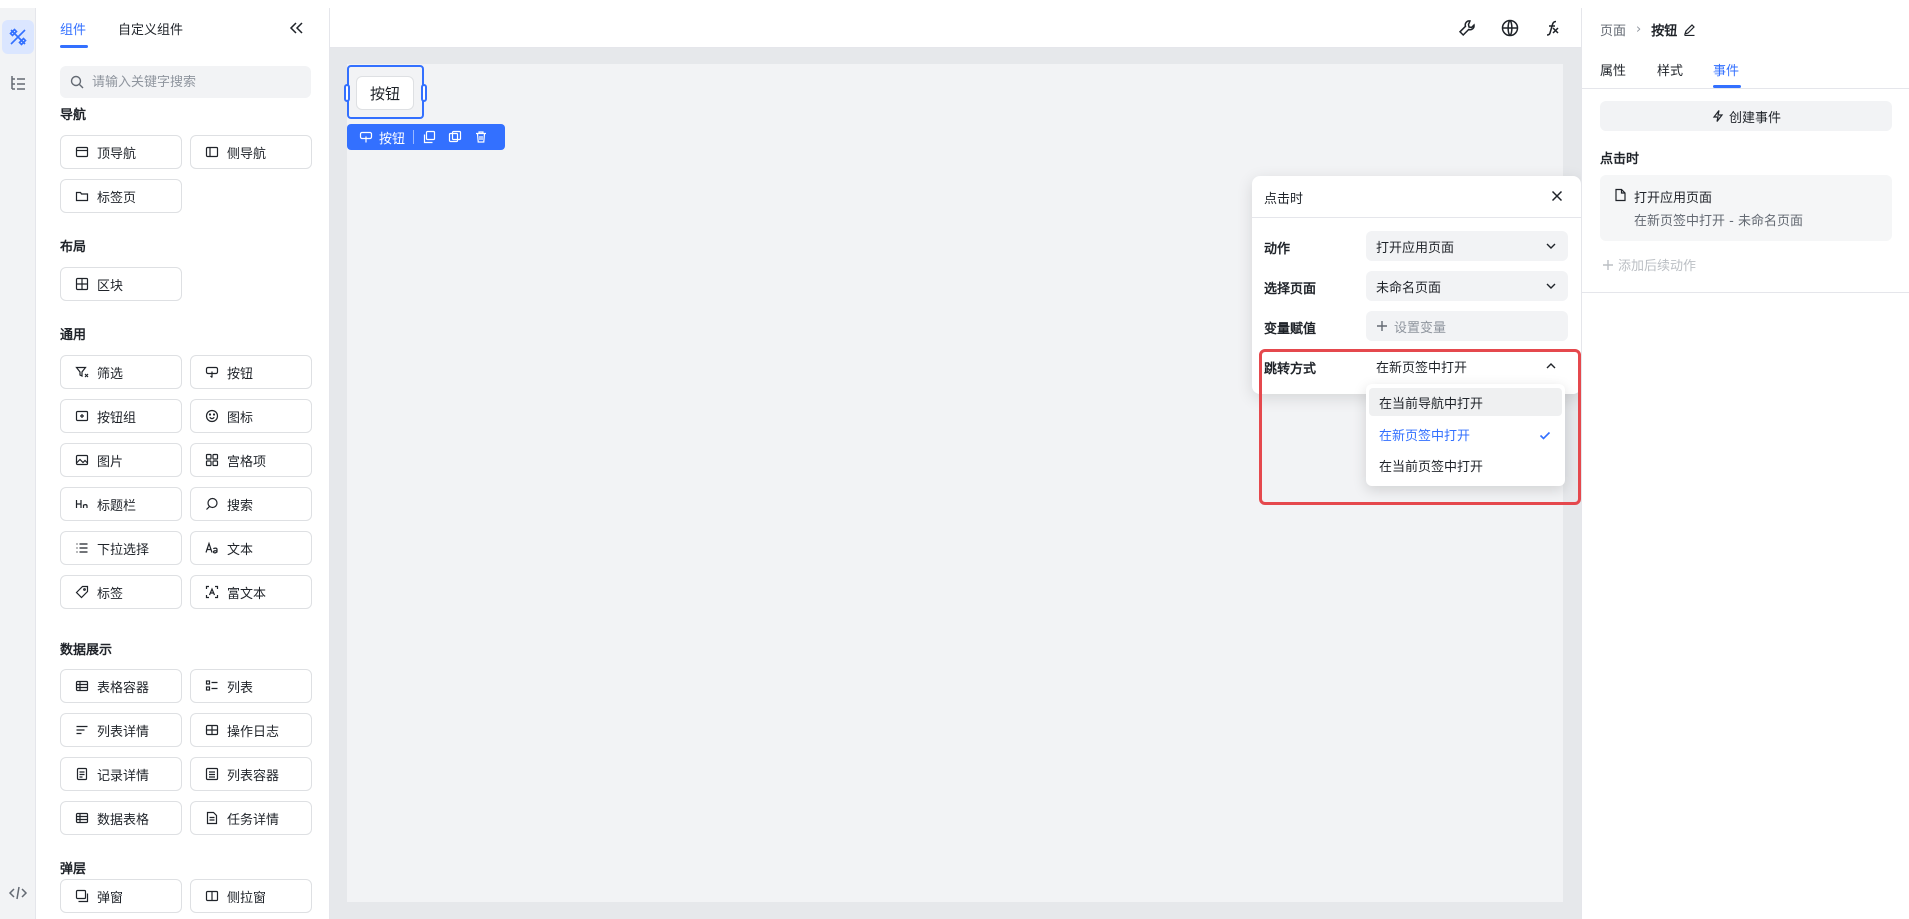  I want to click on component-label: 图标, so click(240, 418).